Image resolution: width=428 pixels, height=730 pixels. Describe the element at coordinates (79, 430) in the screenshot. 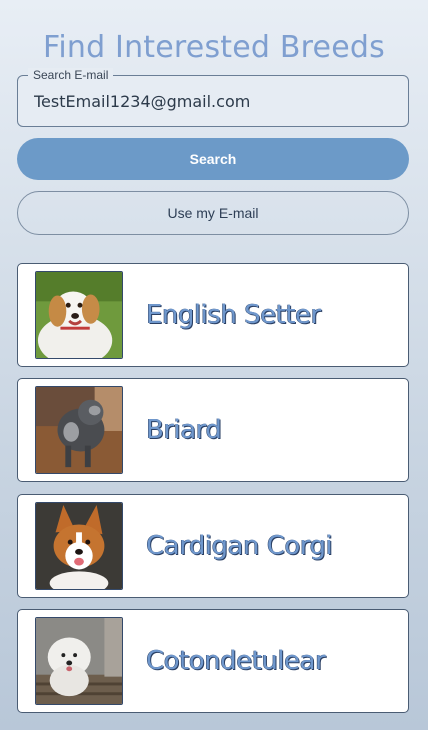

I see `briard-photo` at that location.